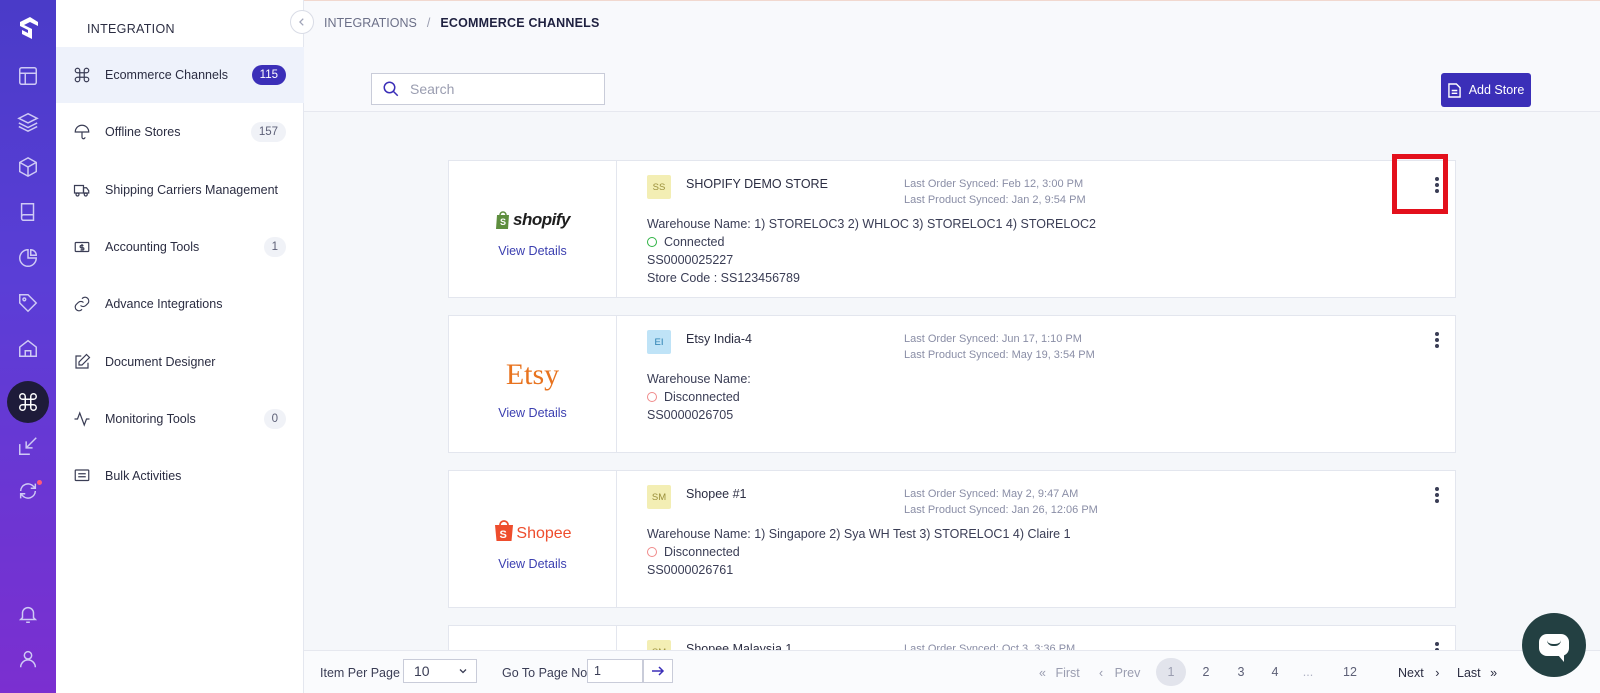  What do you see at coordinates (1350, 672) in the screenshot?
I see `page-button: 12` at bounding box center [1350, 672].